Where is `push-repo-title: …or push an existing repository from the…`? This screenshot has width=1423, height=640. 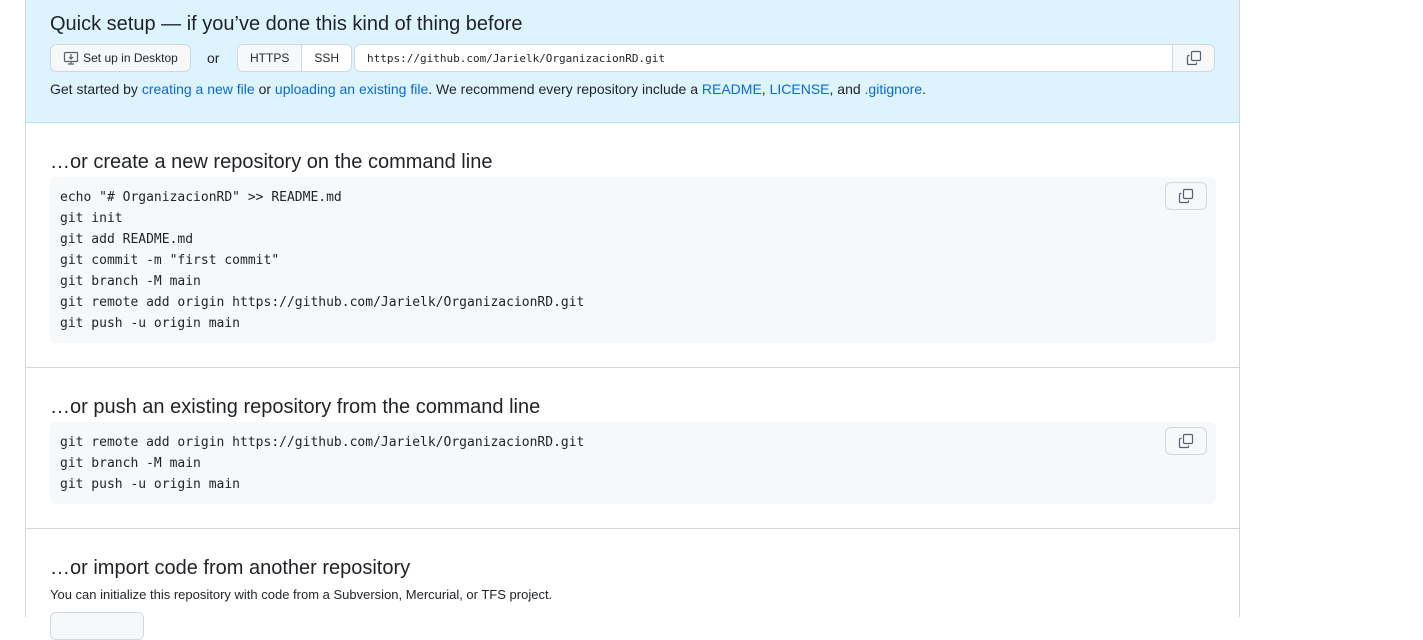
push-repo-title: …or push an existing repository from the… is located at coordinates (295, 407).